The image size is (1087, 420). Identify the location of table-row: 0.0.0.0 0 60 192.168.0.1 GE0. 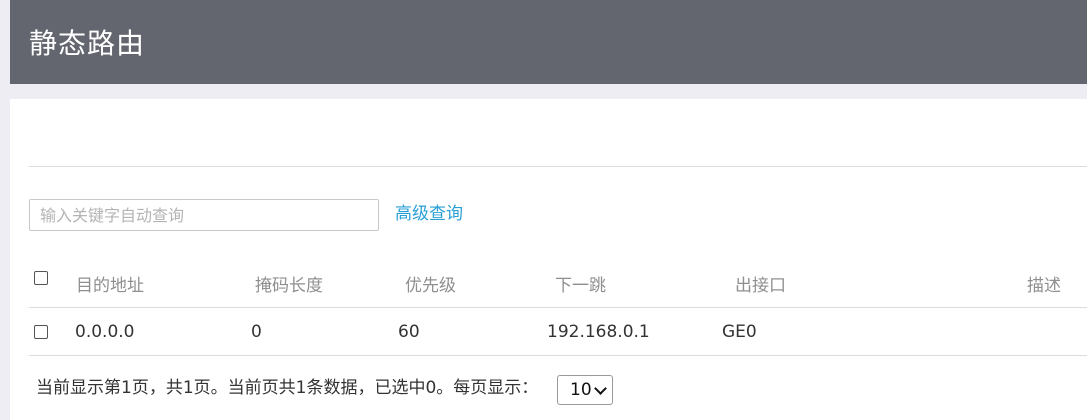
(558, 332).